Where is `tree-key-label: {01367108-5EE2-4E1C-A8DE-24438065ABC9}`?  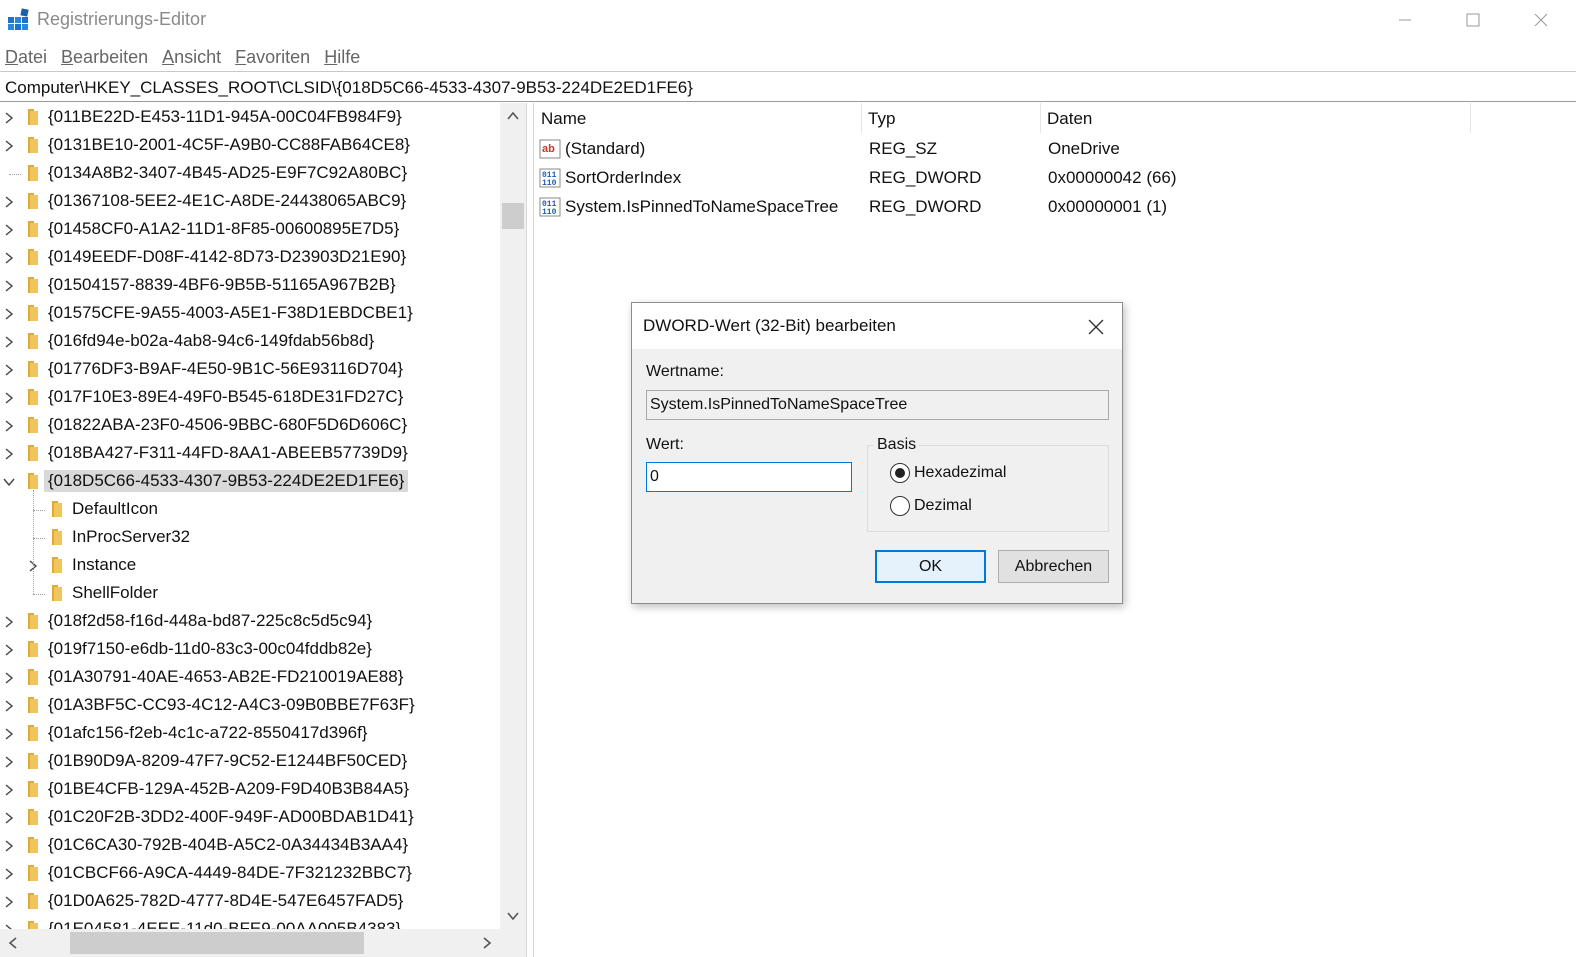 tree-key-label: {01367108-5EE2-4E1C-A8DE-24438065ABC9} is located at coordinates (227, 200).